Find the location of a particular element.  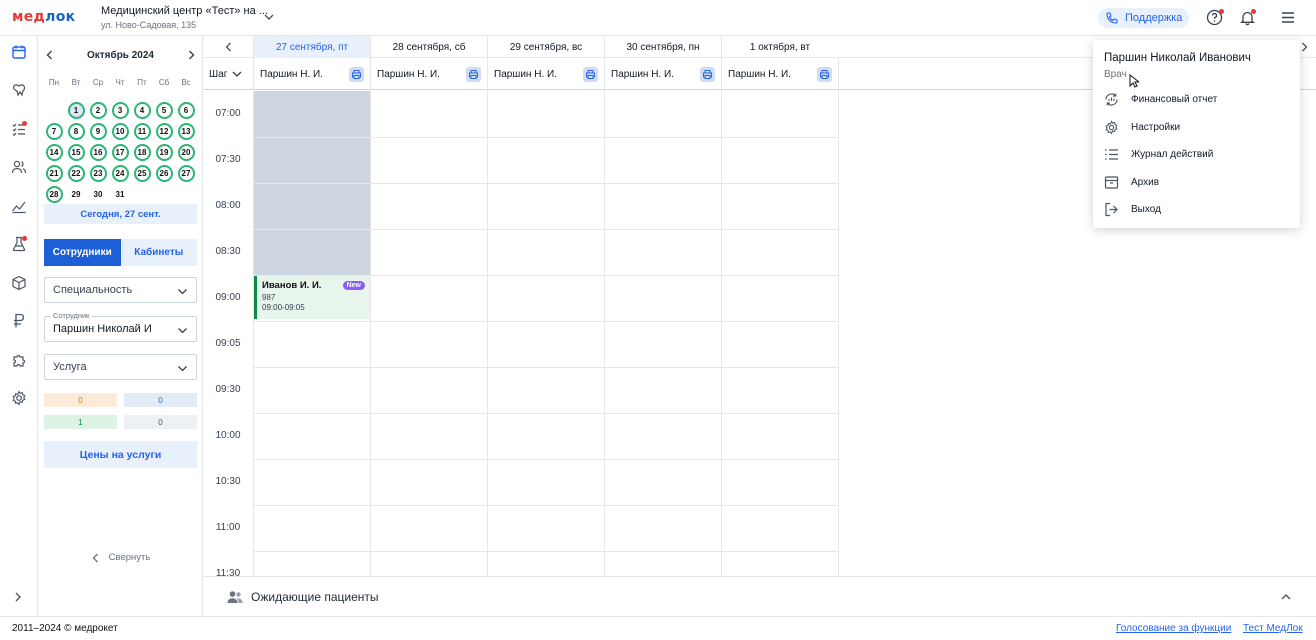

doctor-name: Паршин Н. И. is located at coordinates (291, 74).